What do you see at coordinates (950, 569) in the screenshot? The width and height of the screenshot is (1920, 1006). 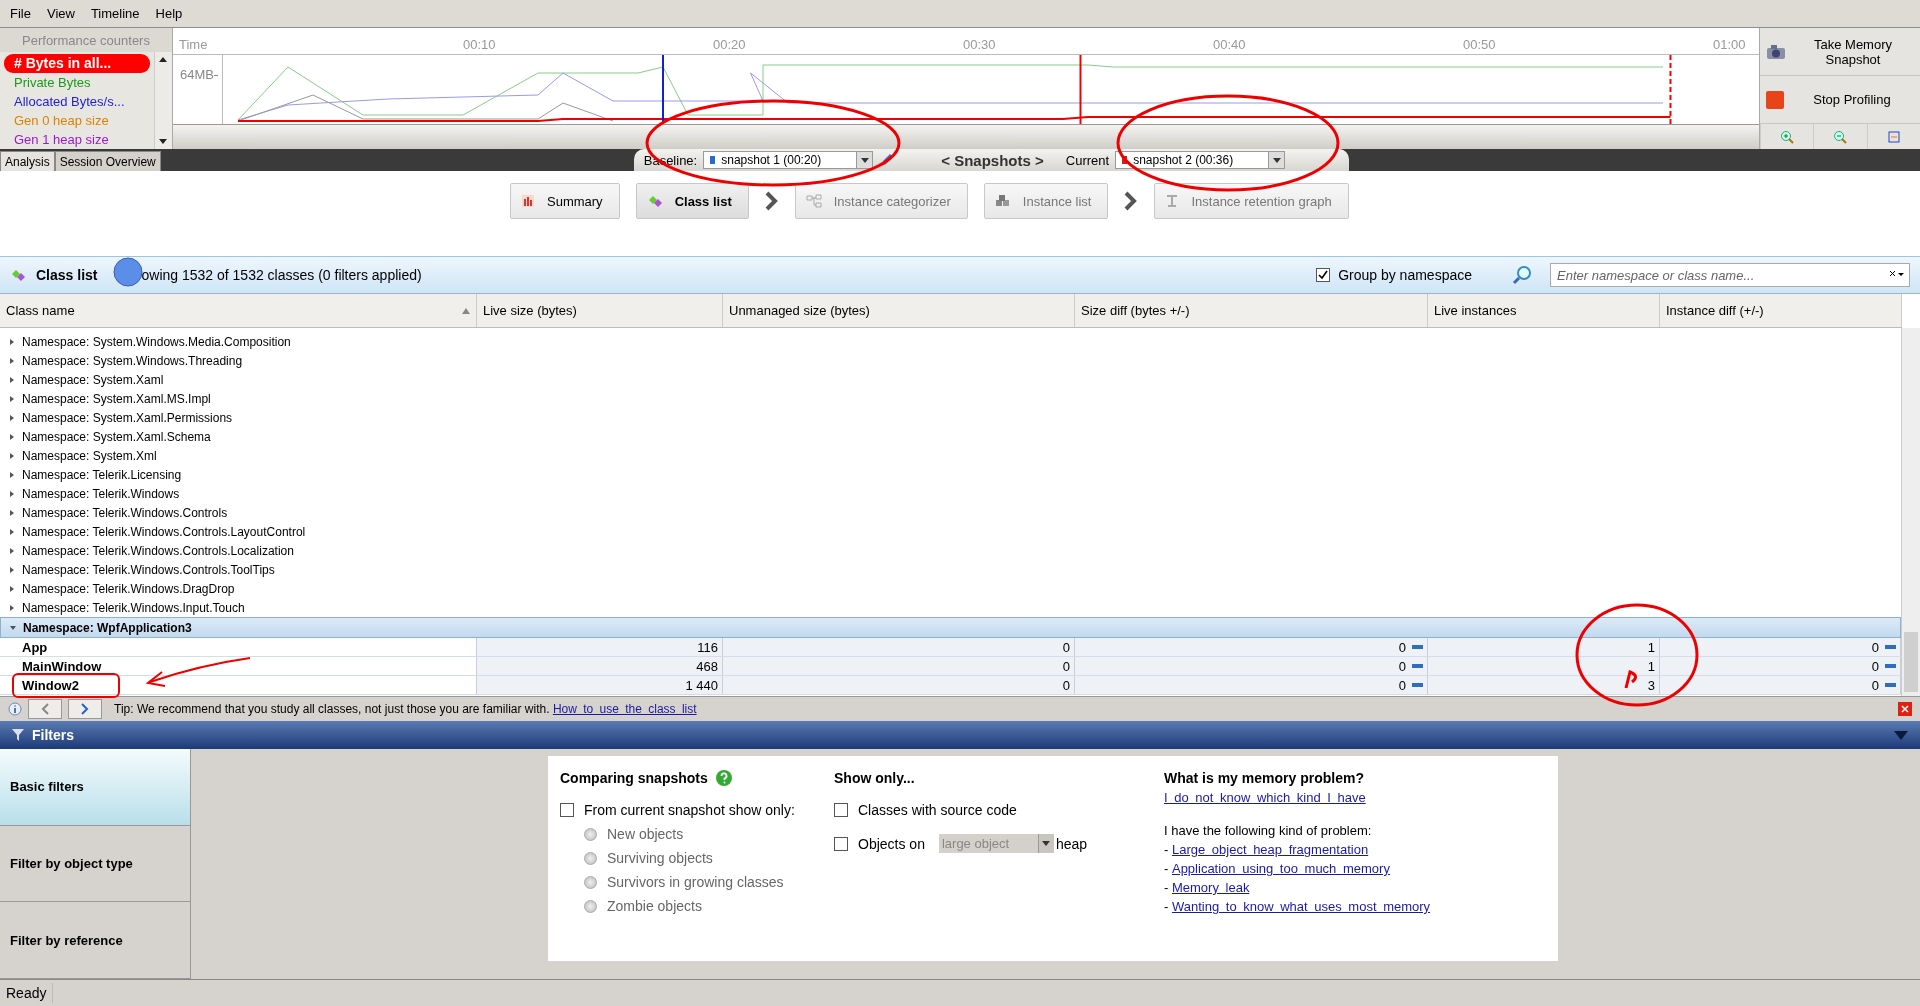 I see `namespace-row: Namespace: Telerik.Windows.Controls.ToolTips` at bounding box center [950, 569].